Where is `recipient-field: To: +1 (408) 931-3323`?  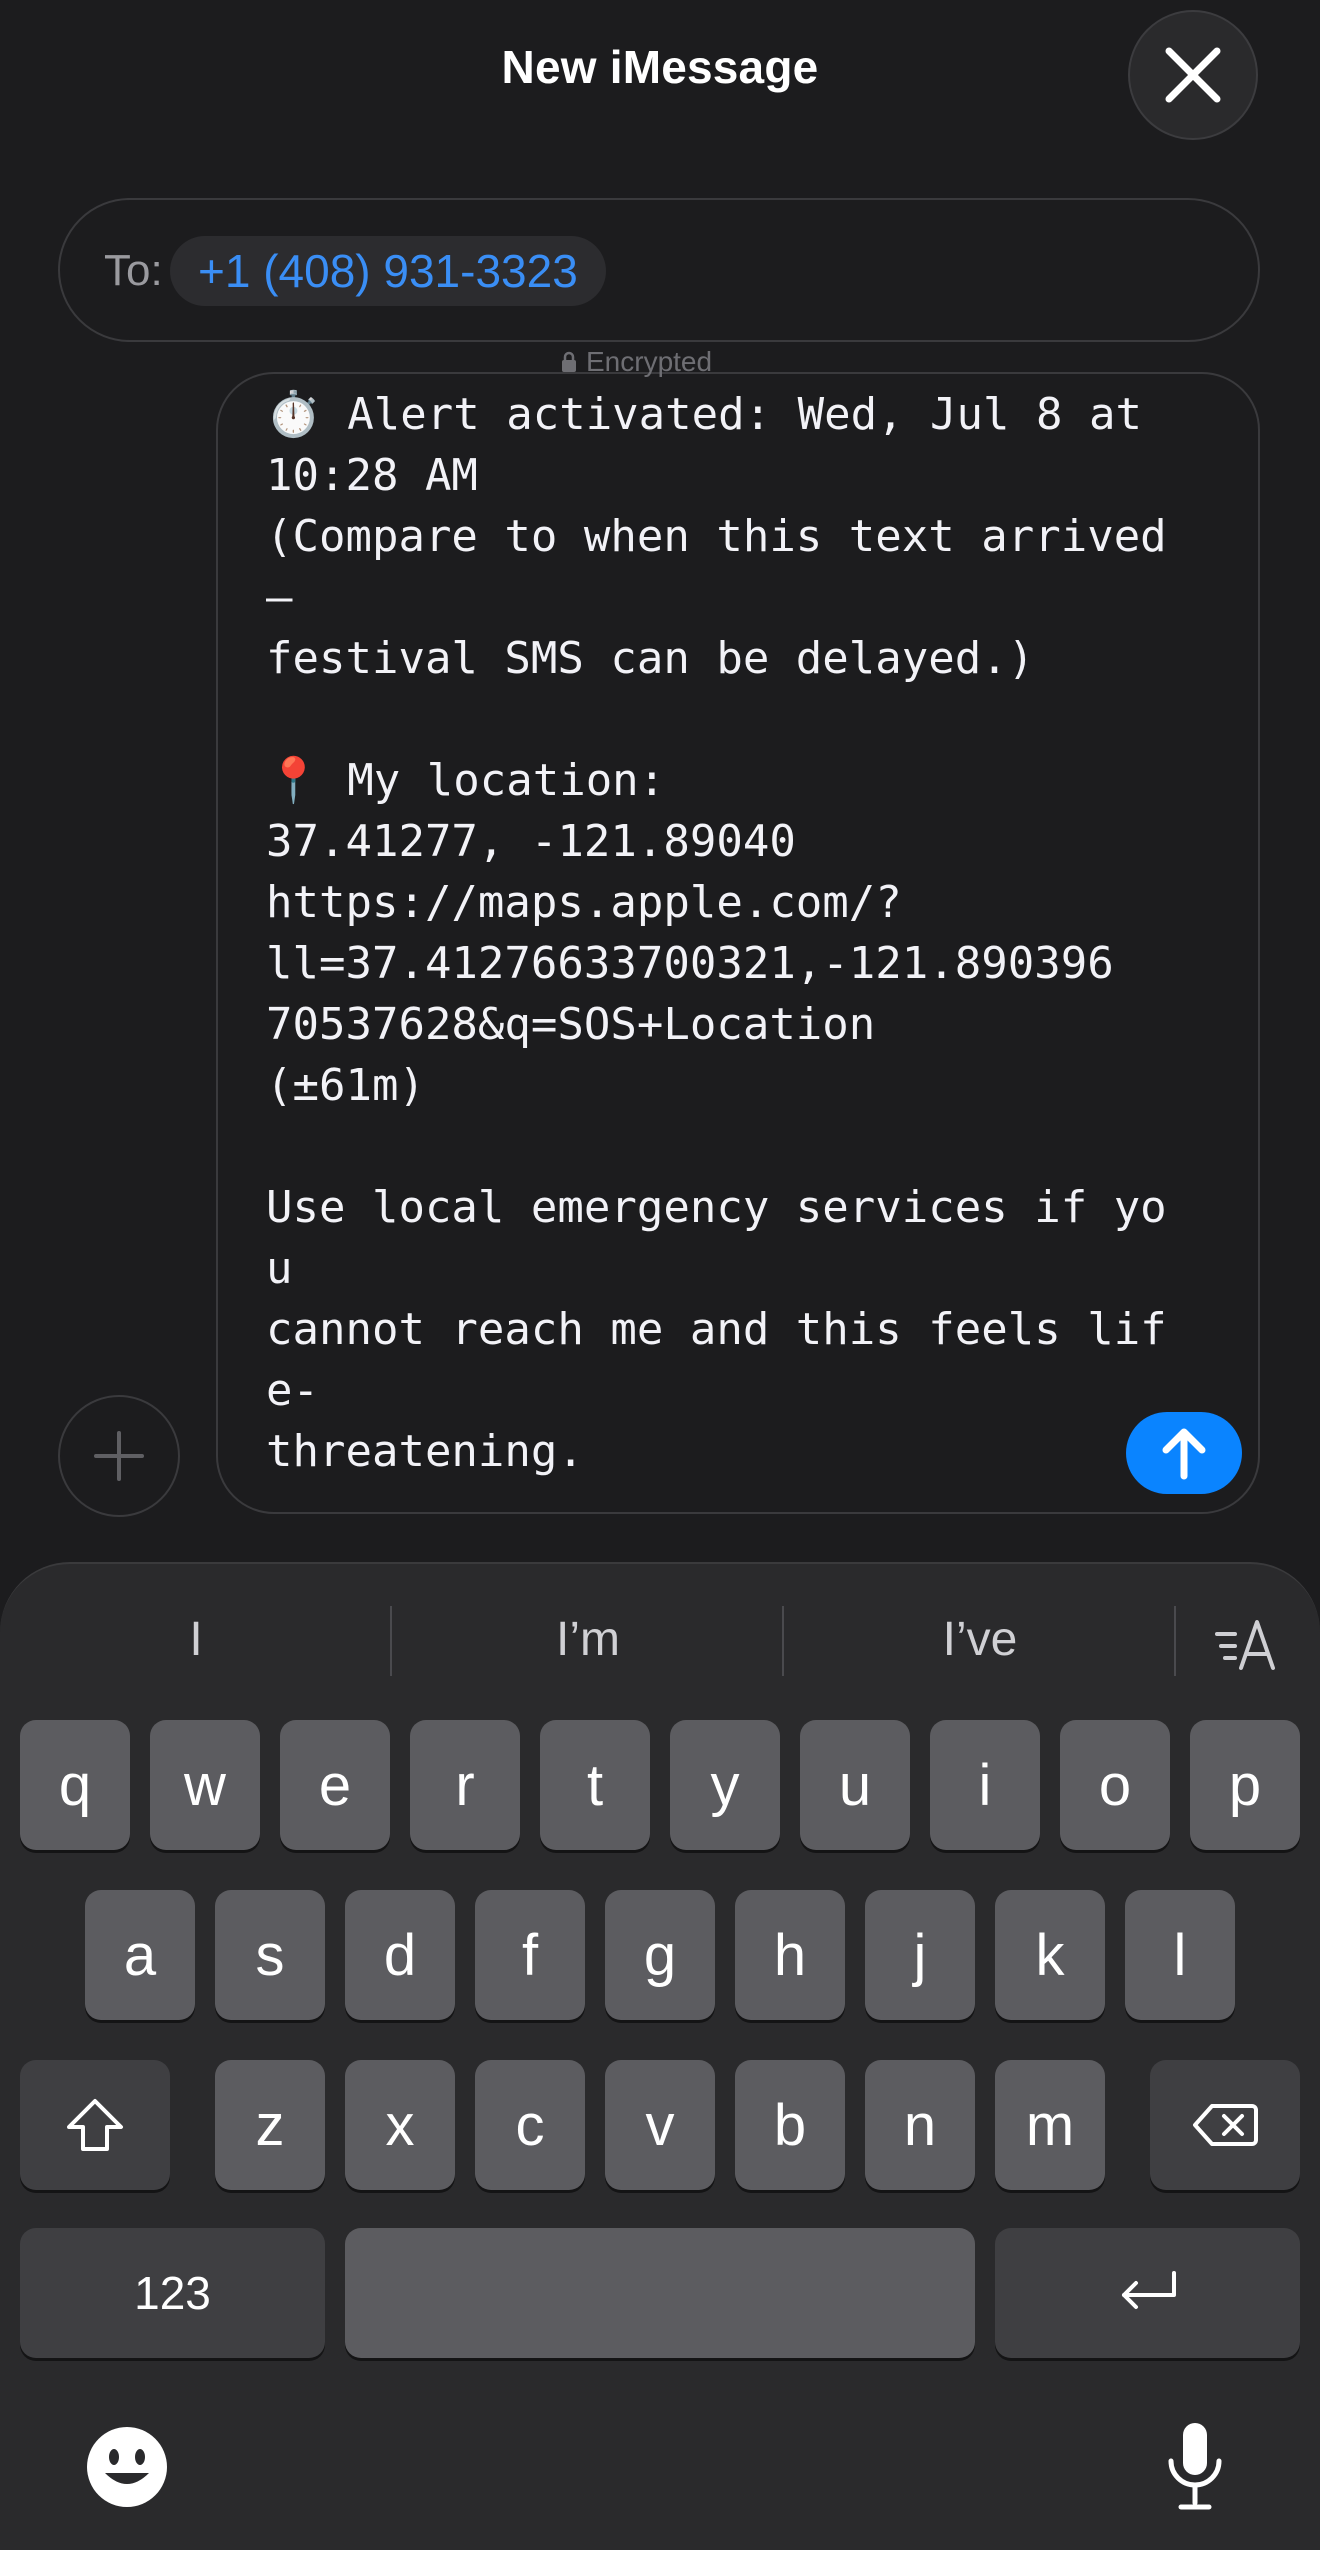
recipient-field: To: +1 (408) 931-3323 is located at coordinates (659, 270).